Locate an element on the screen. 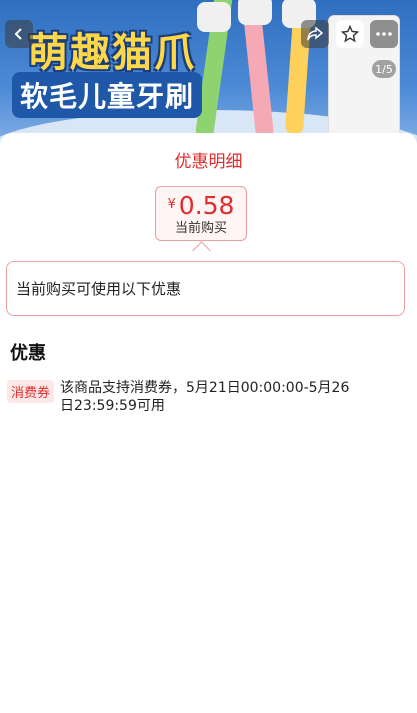  chevron-left-icon is located at coordinates (18, 34).